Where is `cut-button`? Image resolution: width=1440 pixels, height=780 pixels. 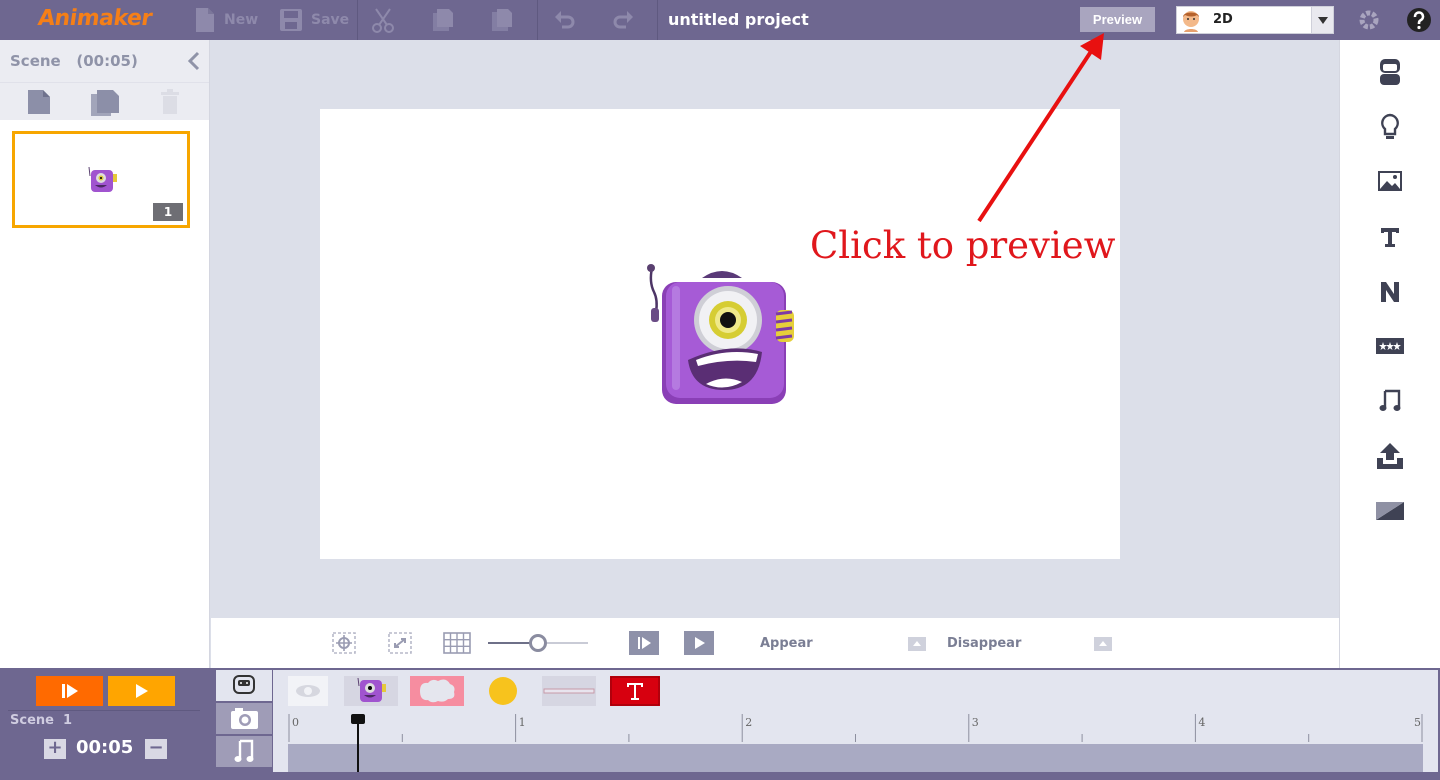
cut-button is located at coordinates (383, 20).